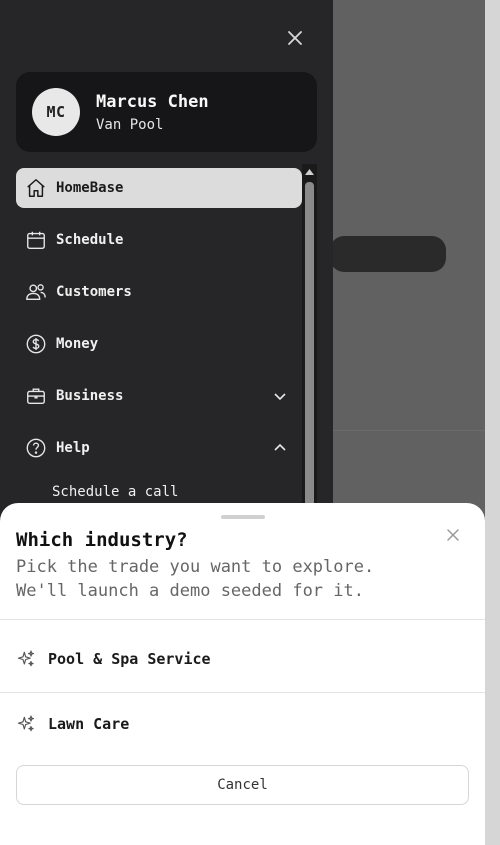 This screenshot has height=845, width=500. Describe the element at coordinates (36, 396) in the screenshot. I see `briefcase-icon` at that location.